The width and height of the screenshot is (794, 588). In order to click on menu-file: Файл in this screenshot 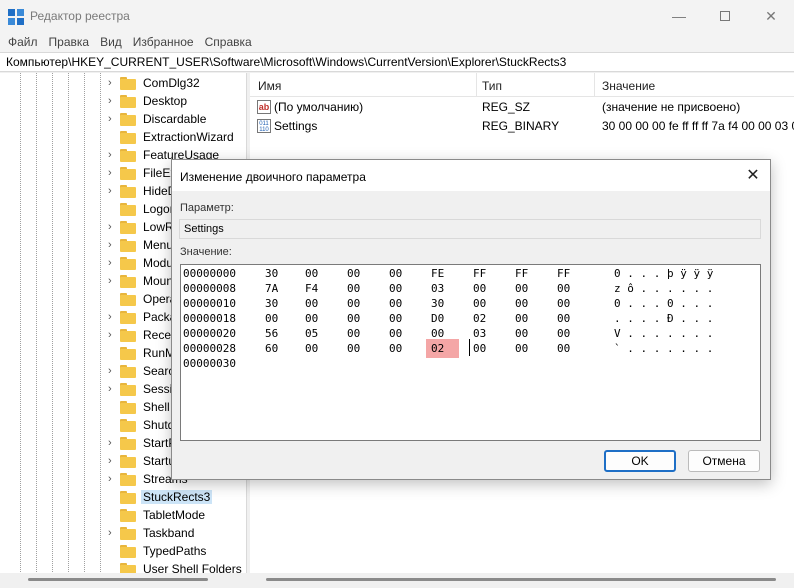, I will do `click(23, 42)`.